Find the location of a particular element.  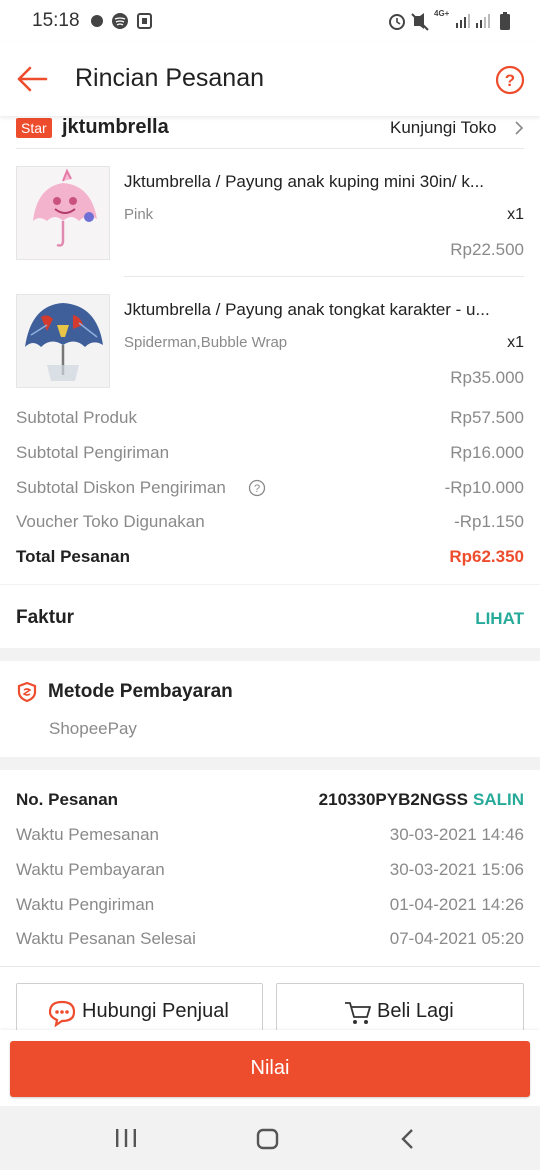

summary-row: Subtotal Diskon Pengiriman ? -Rp10.000 is located at coordinates (270, 490).